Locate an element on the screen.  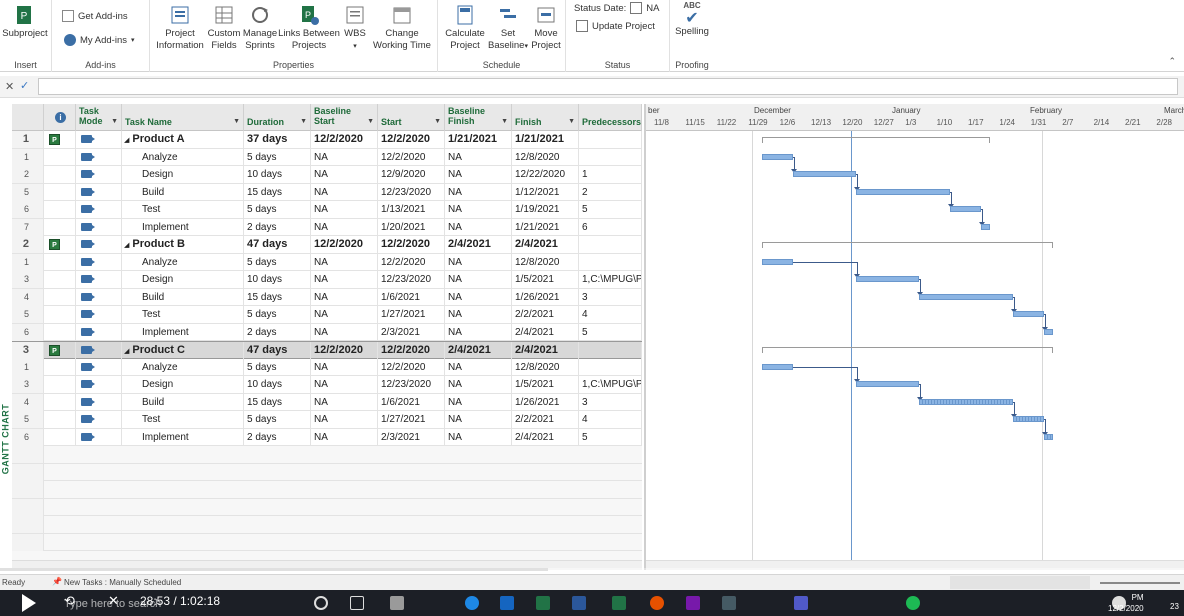
task-name-cell: ◢ Product A is located at coordinates (183, 139).